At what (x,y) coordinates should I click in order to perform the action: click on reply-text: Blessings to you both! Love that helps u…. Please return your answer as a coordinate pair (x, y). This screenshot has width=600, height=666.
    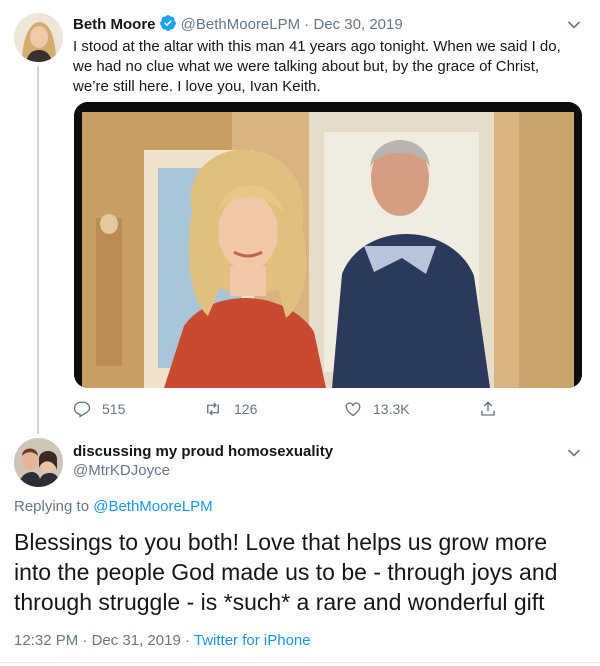
    Looking at the image, I should click on (286, 572).